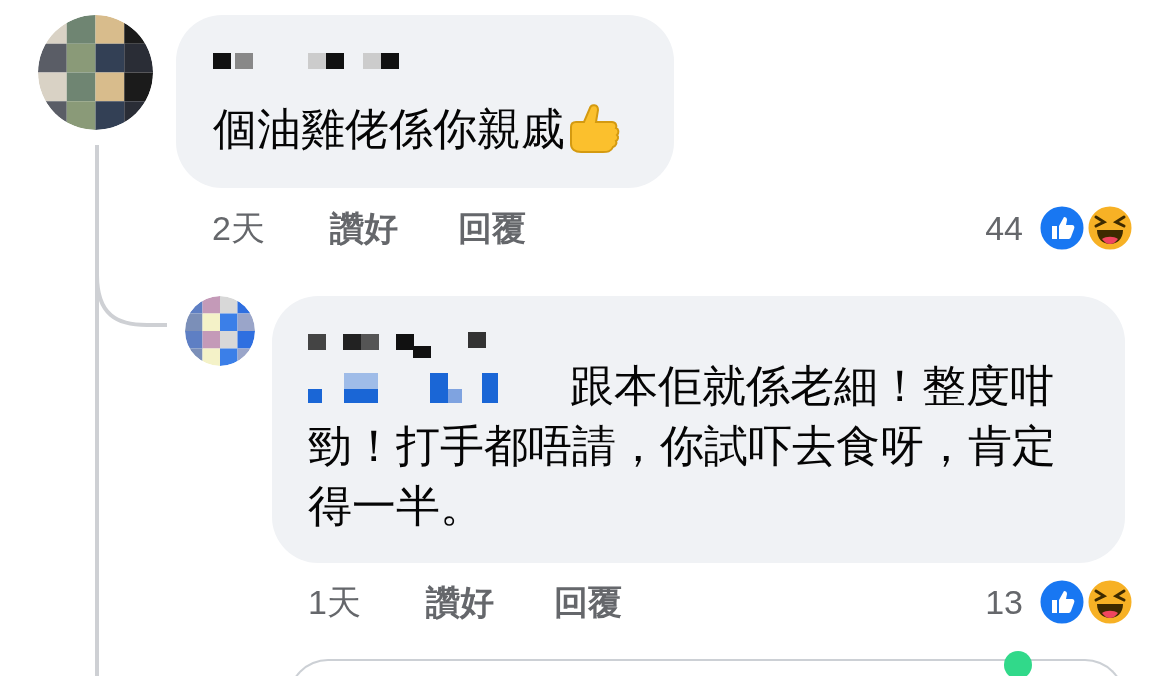 This screenshot has width=1170, height=676. I want to click on reaction-count: 44, so click(1004, 228).